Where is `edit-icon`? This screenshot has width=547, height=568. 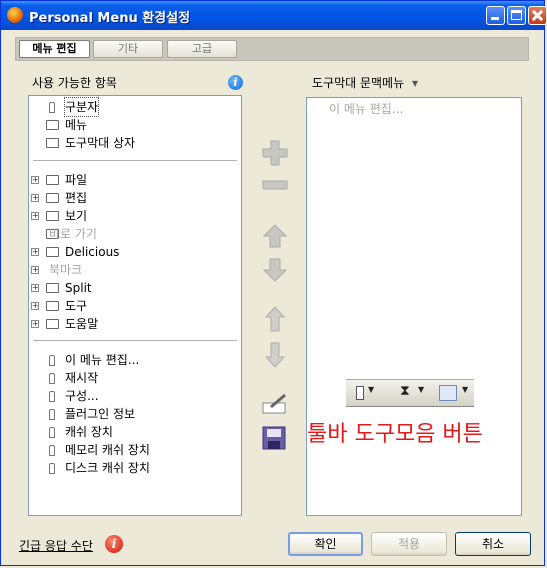 edit-icon is located at coordinates (274, 403).